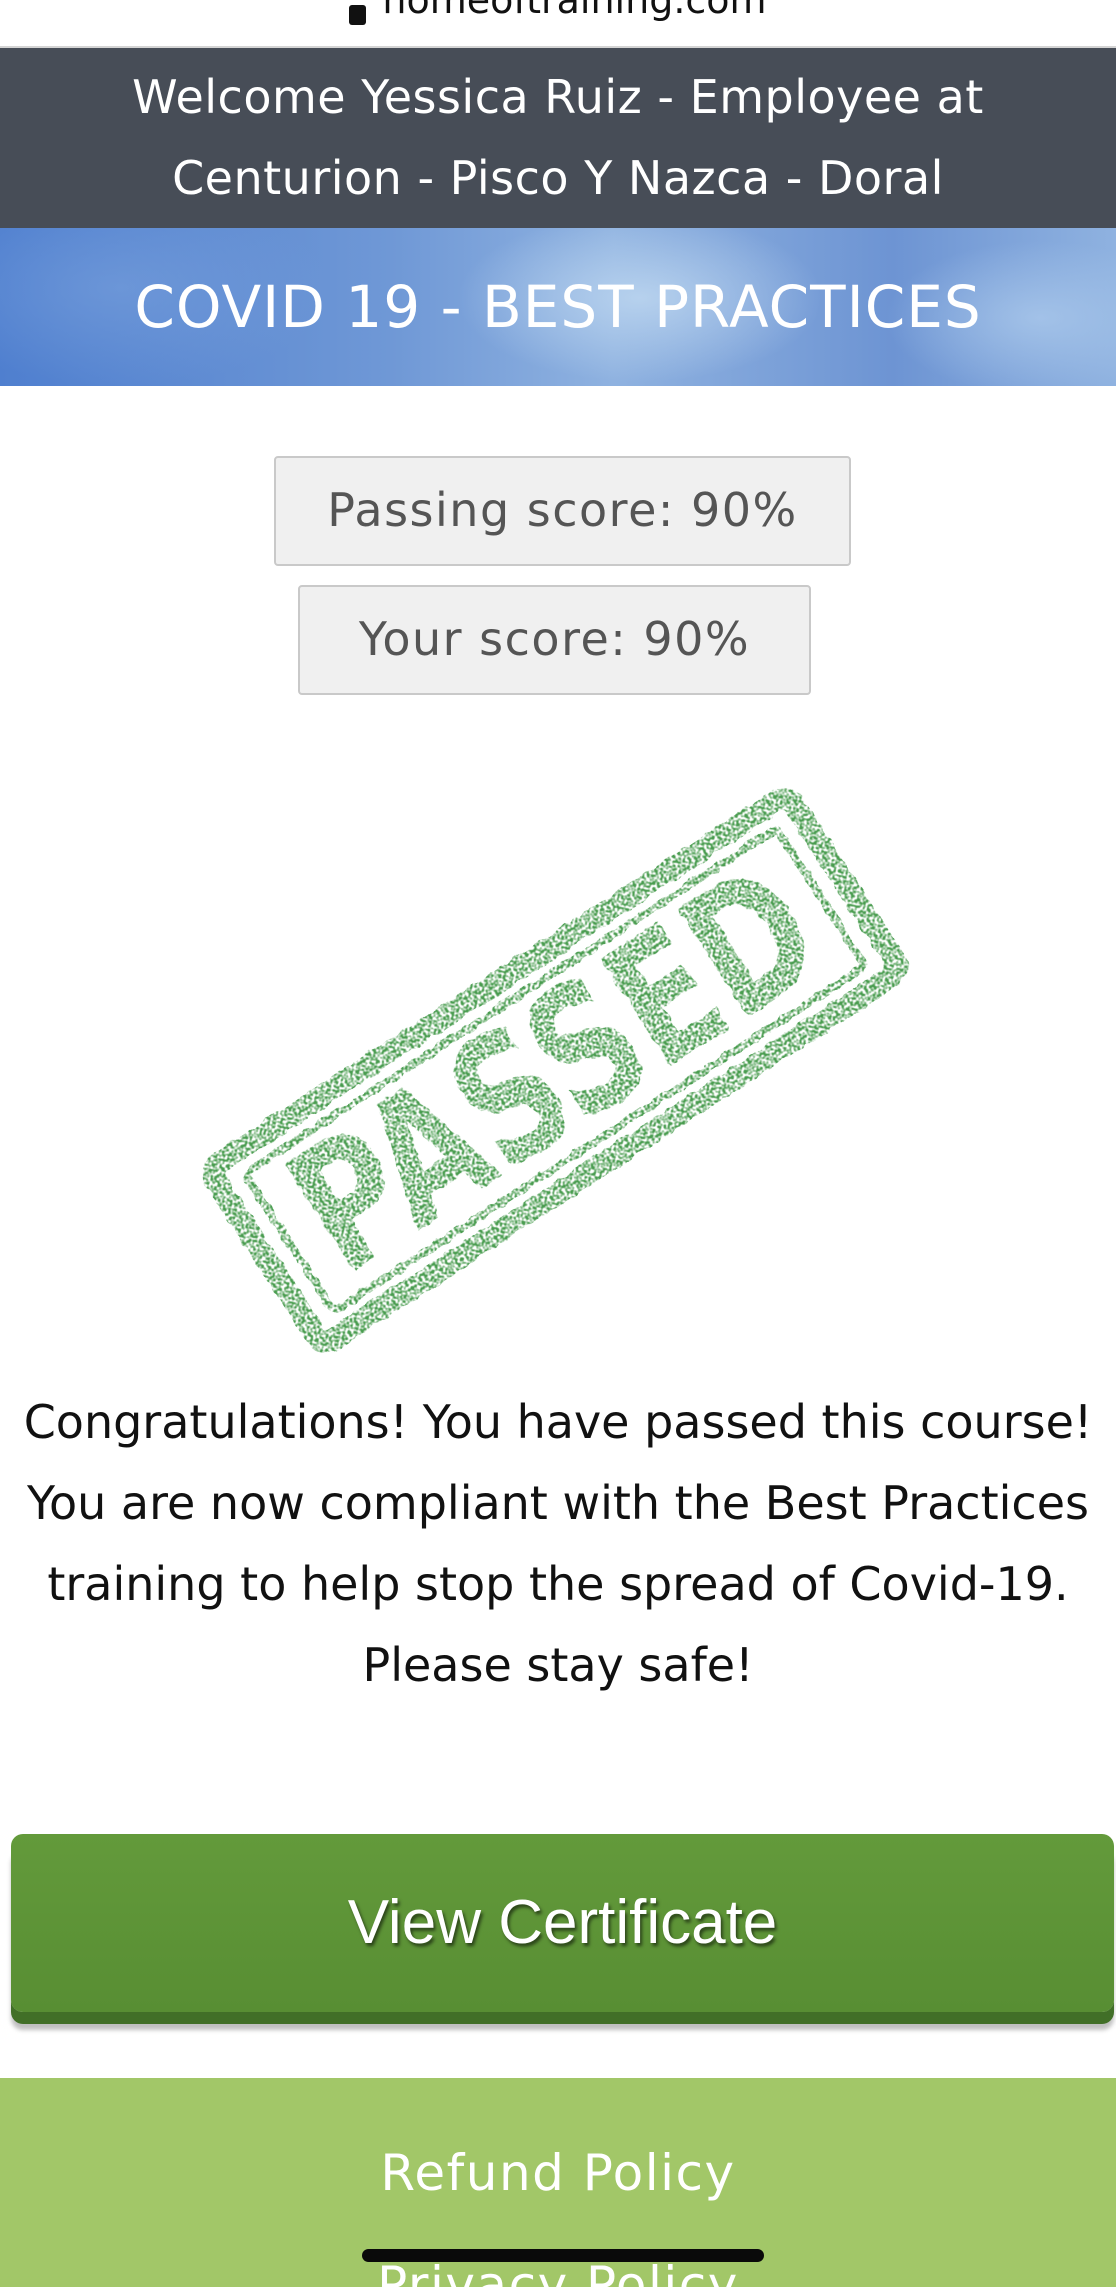 The width and height of the screenshot is (1116, 2287). Describe the element at coordinates (562, 511) in the screenshot. I see `passing-score-badge: Passing score: 90%` at that location.